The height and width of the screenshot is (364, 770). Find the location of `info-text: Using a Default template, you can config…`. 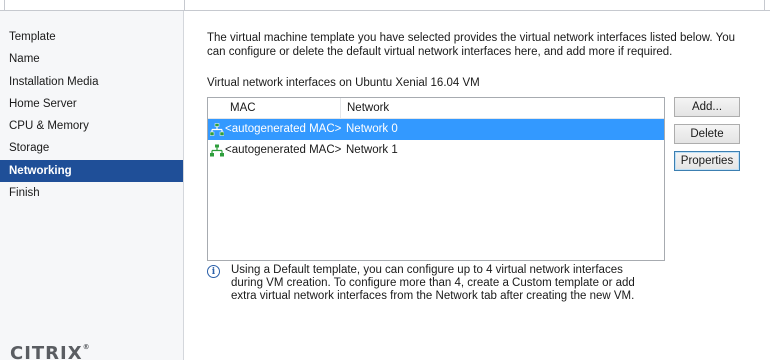

info-text: Using a Default template, you can config… is located at coordinates (433, 283).